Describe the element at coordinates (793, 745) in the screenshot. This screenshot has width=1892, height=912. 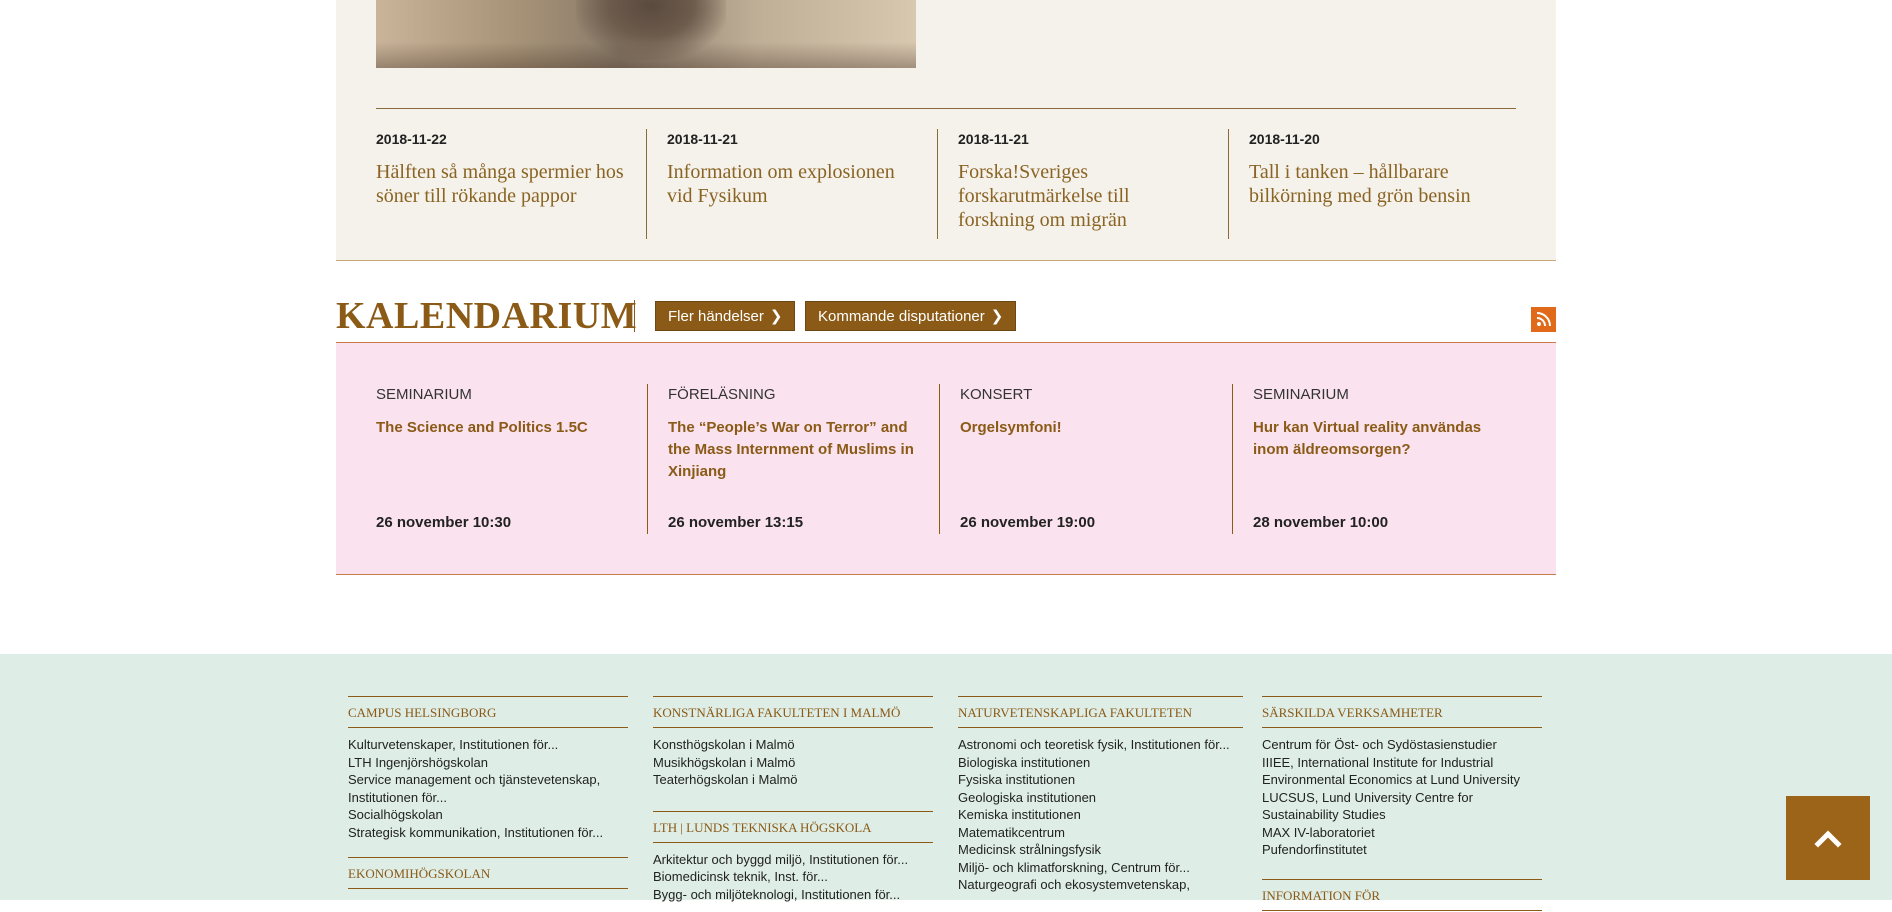
I see `footer-link: Konsthögskolan i Malmö` at that location.